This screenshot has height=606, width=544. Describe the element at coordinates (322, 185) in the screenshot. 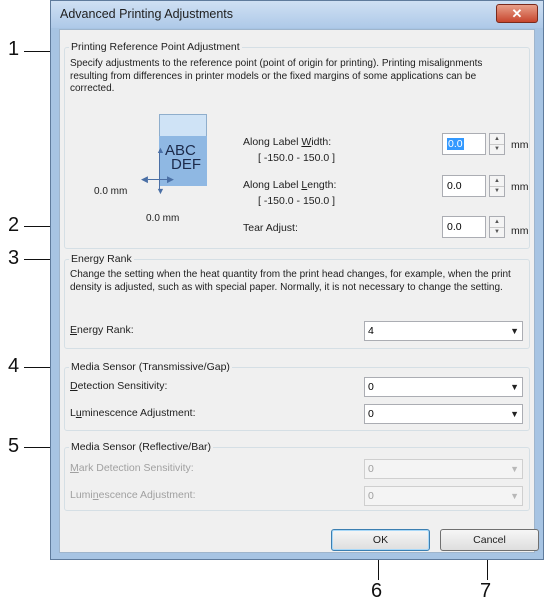

I see `length-label-post: ength:` at that location.